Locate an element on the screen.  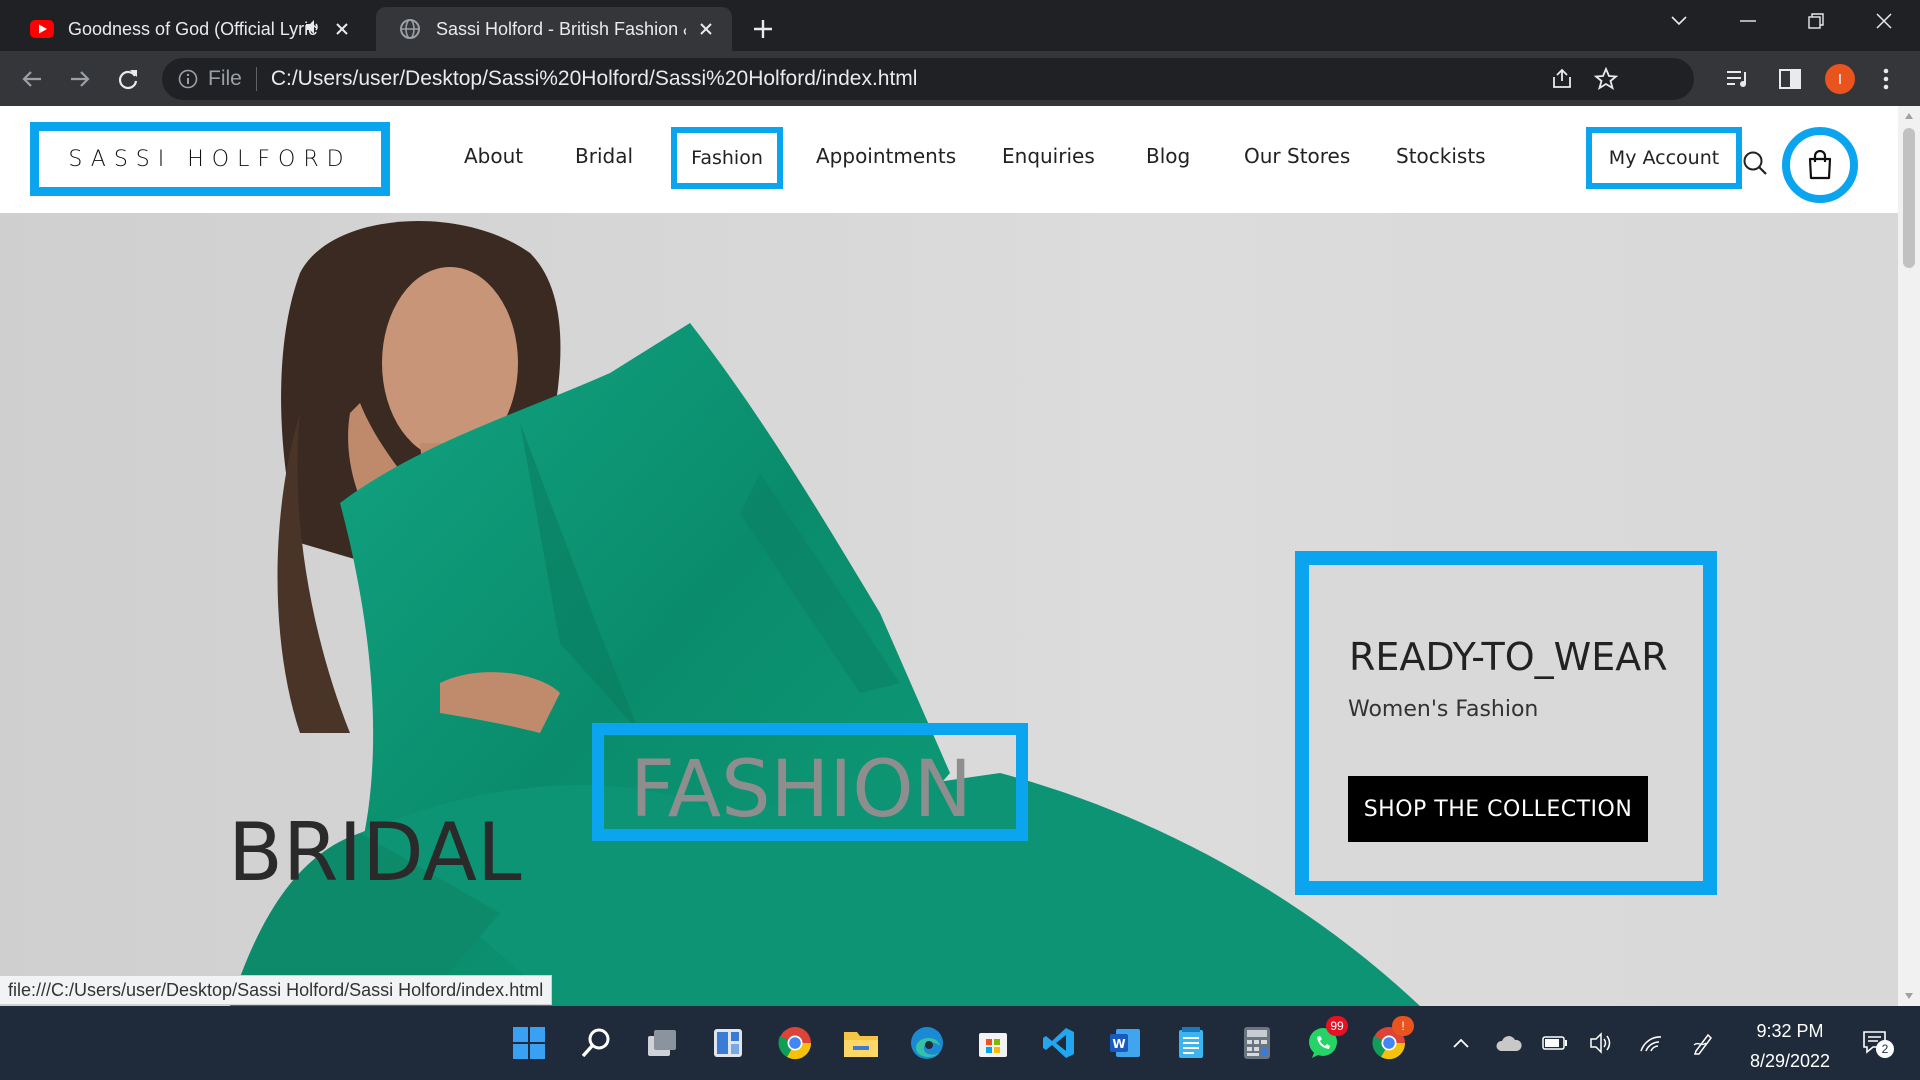
word-icon: W is located at coordinates (1125, 1043).